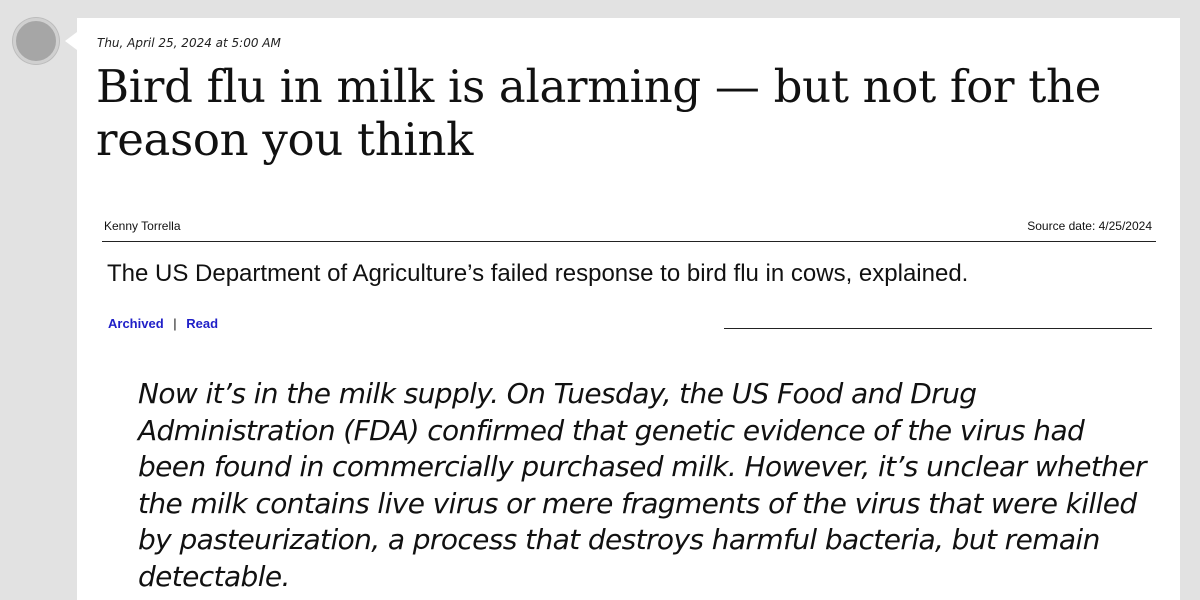 The height and width of the screenshot is (600, 1200). I want to click on avatar, so click(36, 41).